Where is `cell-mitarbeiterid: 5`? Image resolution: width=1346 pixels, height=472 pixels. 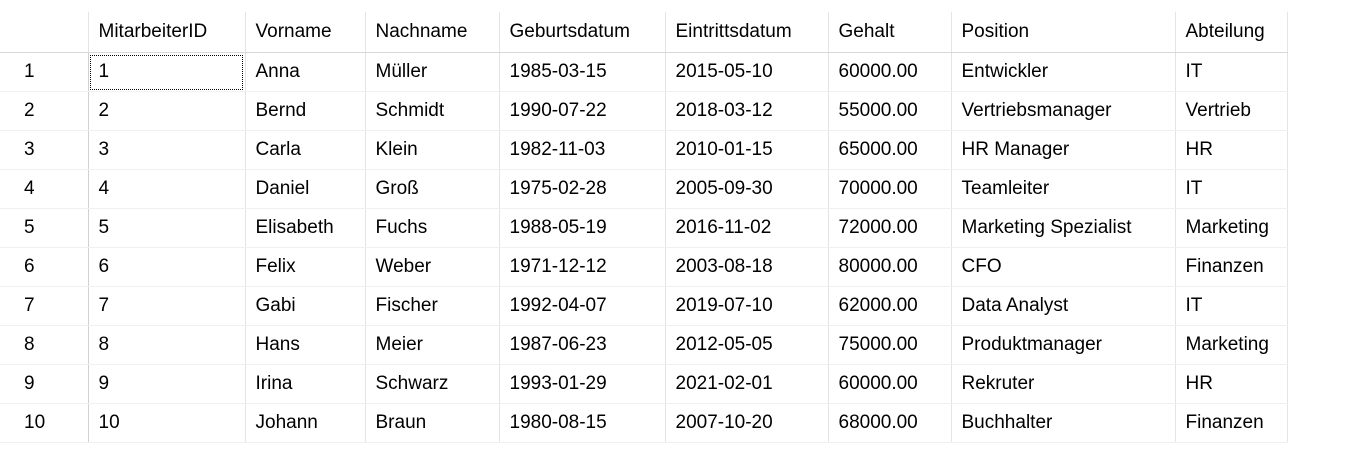
cell-mitarbeiterid: 5 is located at coordinates (167, 228).